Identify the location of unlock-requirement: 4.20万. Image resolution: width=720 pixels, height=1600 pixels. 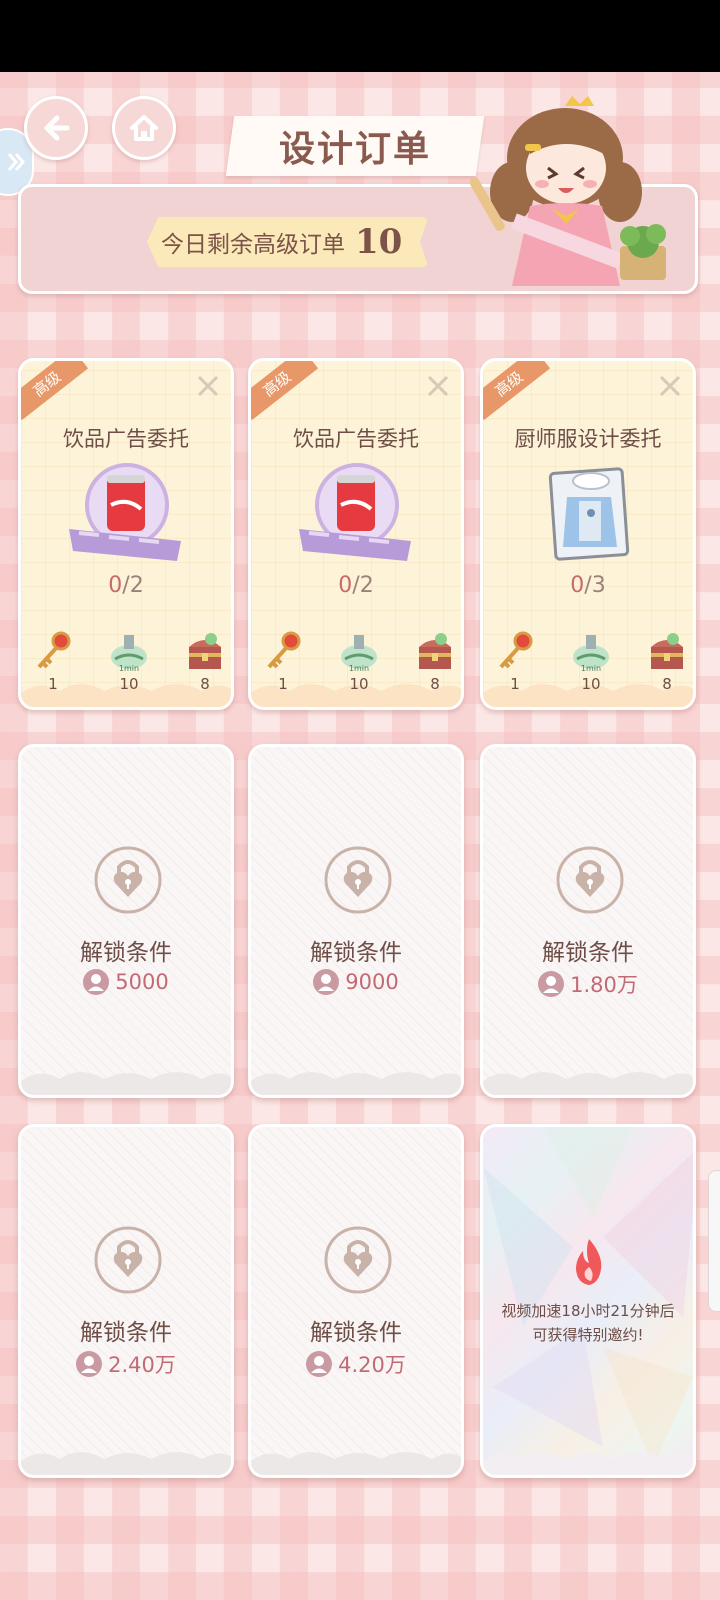
(356, 1364).